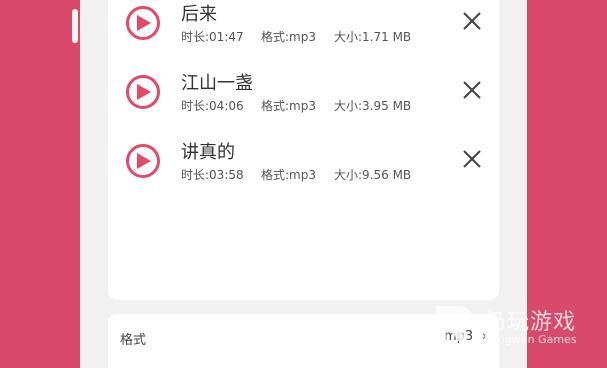  I want to click on song-size: 大小:3.95 MB, so click(373, 106).